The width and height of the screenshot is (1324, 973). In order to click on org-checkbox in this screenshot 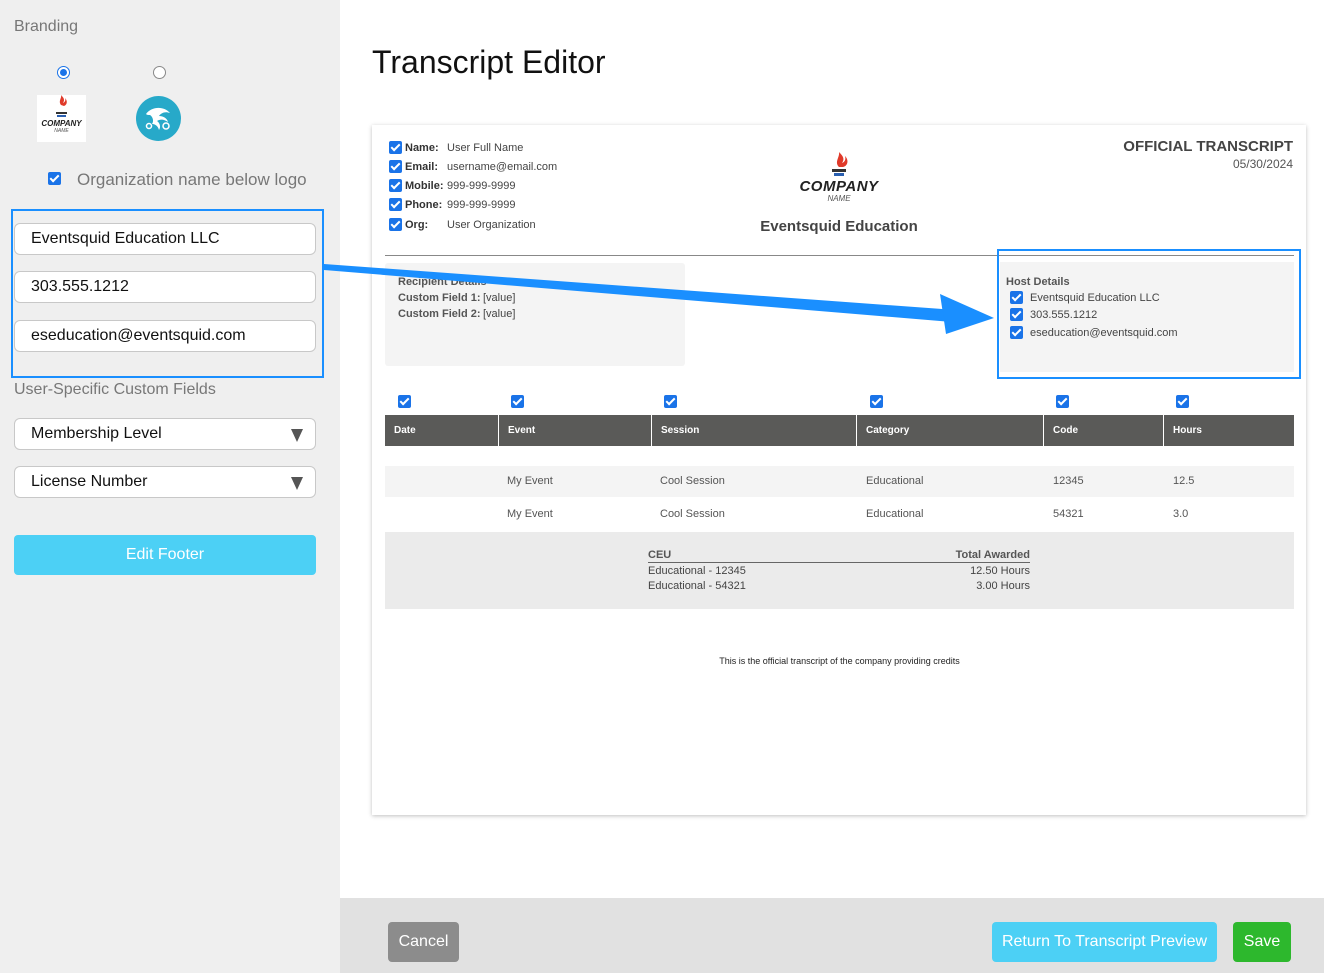, I will do `click(395, 224)`.